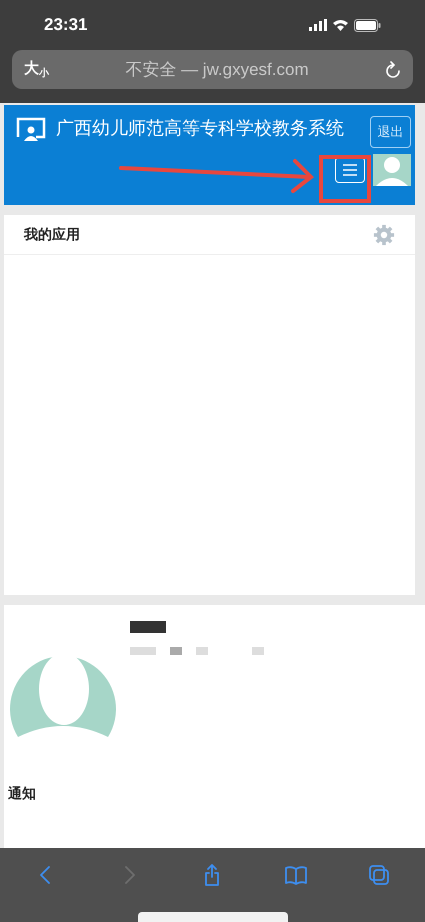 The width and height of the screenshot is (425, 922). I want to click on url-text: 不安全 — jw.gxyesf.com, so click(217, 69).